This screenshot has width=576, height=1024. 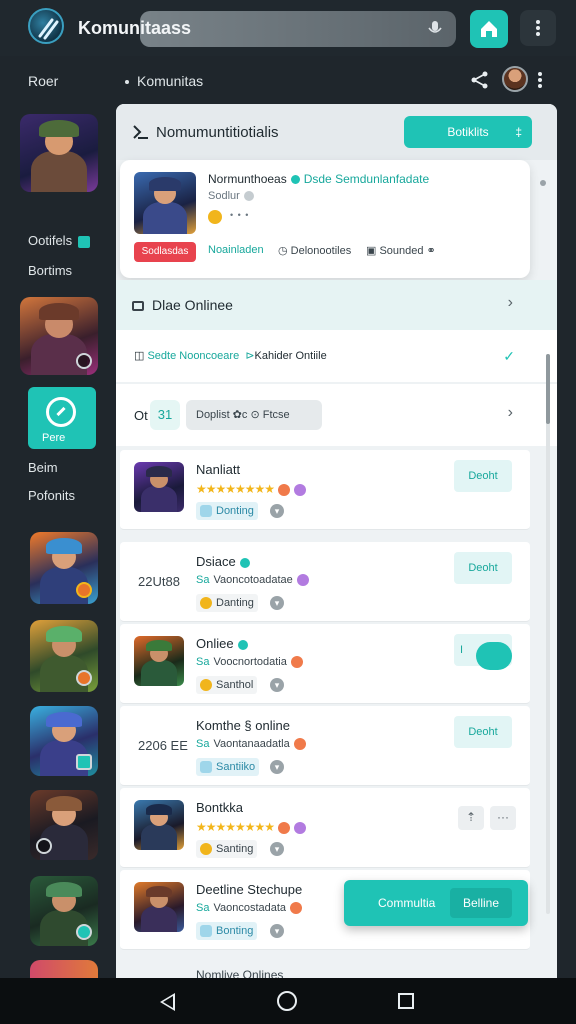 What do you see at coordinates (314, 250) in the screenshot?
I see `featured-meta: ◷ Delonootiles` at bounding box center [314, 250].